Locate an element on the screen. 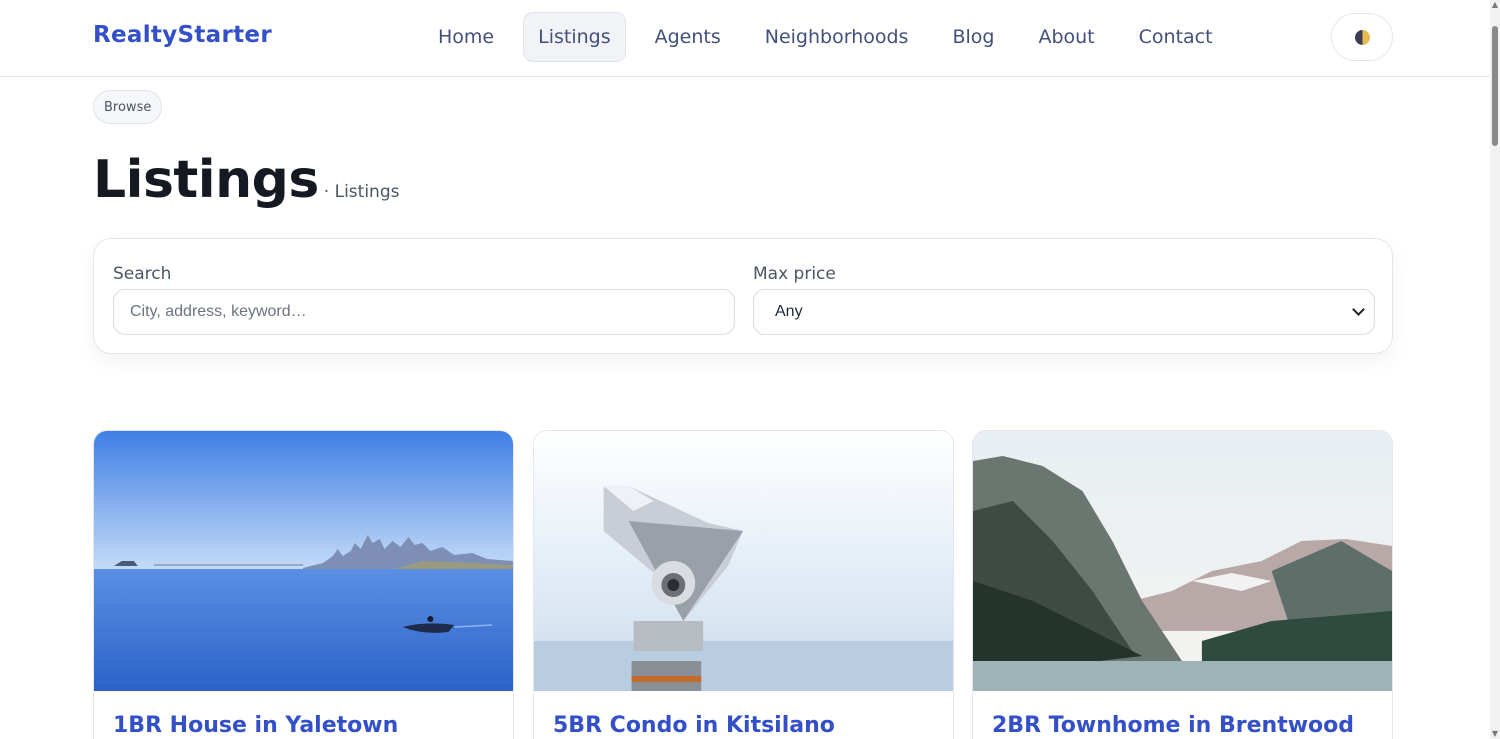 The width and height of the screenshot is (1500, 739). listing-title: 1BR House in Yaletown is located at coordinates (255, 725).